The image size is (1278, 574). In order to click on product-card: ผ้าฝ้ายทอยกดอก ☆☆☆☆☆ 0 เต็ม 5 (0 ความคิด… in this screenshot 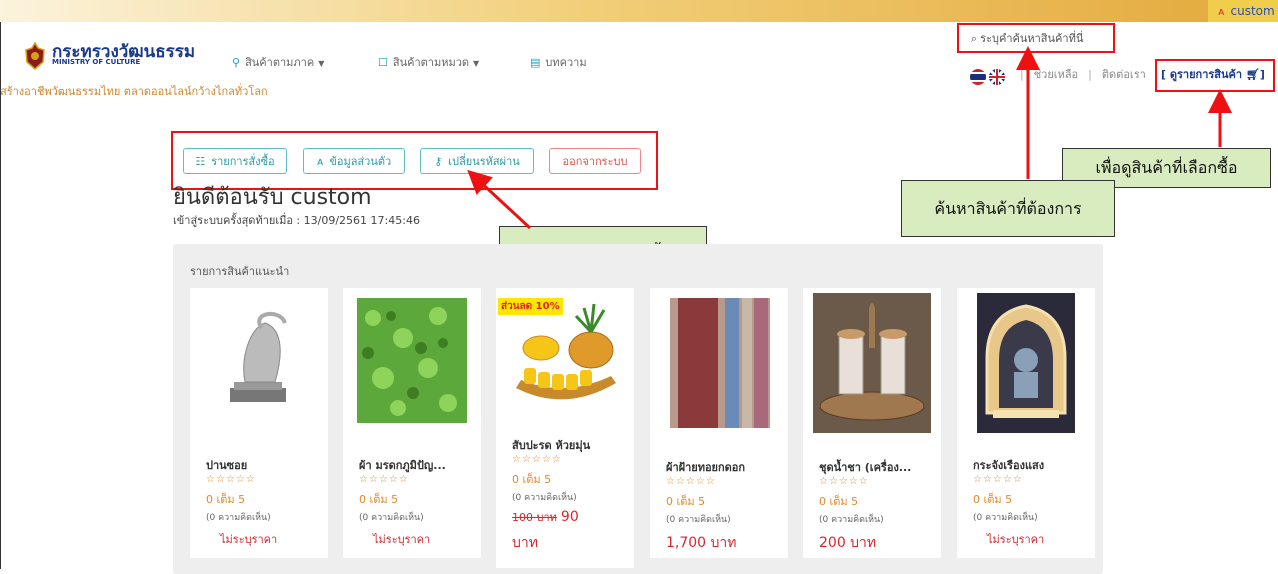, I will do `click(719, 423)`.